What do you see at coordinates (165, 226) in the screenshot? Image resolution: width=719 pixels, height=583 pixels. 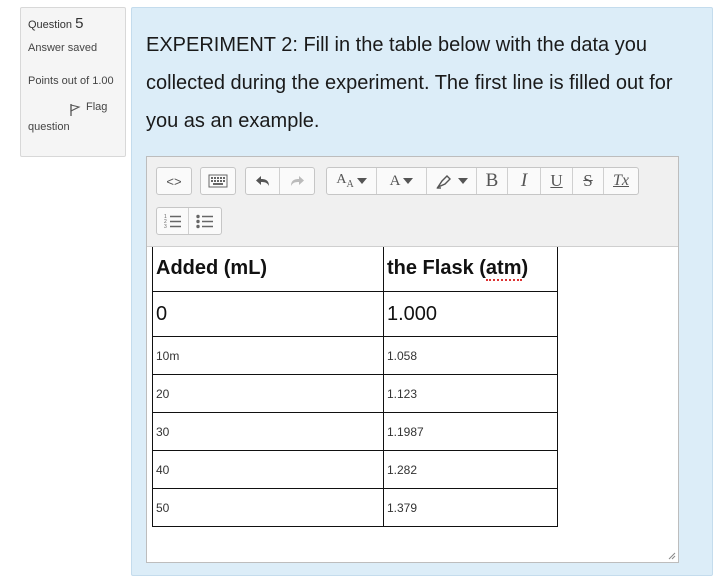 I see `svg-text: 3` at bounding box center [165, 226].